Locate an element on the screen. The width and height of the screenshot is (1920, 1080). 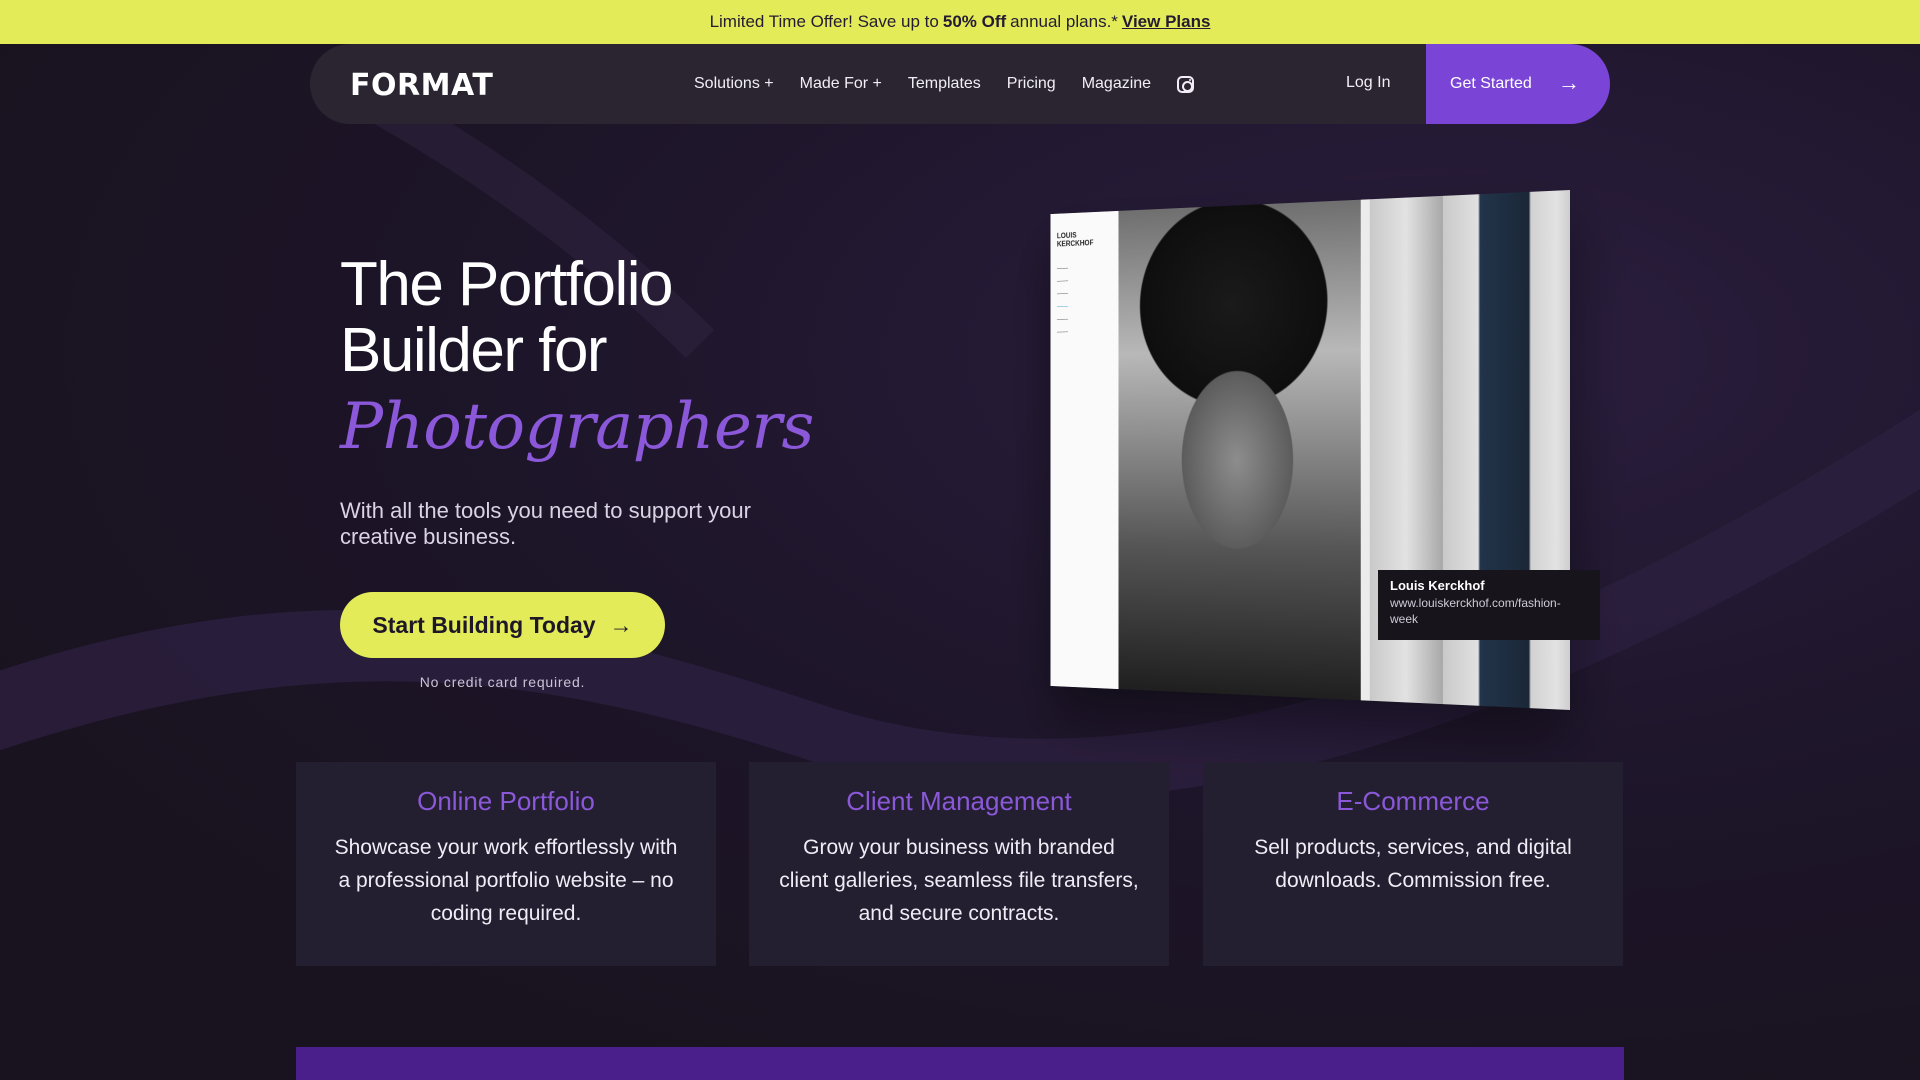
format-logo: FORMAT is located at coordinates (421, 85).